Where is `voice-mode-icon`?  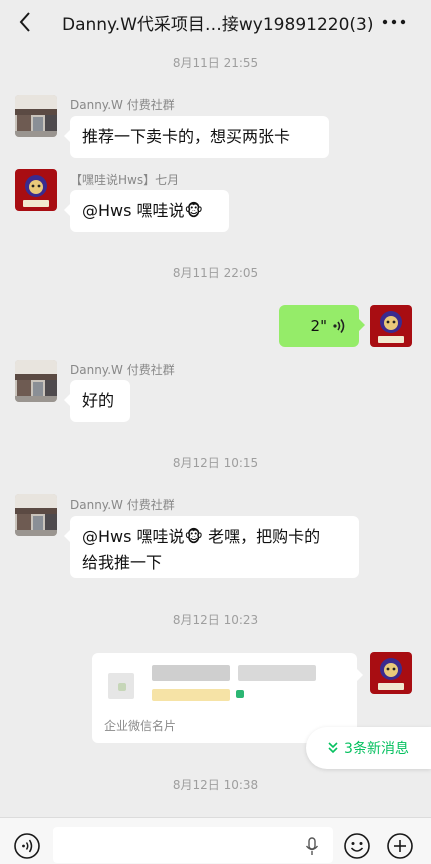 voice-mode-icon is located at coordinates (27, 846).